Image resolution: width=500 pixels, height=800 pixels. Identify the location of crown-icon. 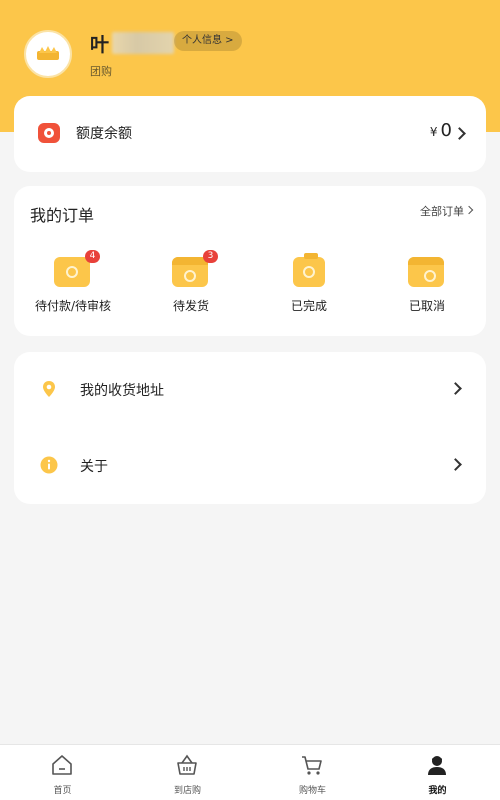
(48, 53).